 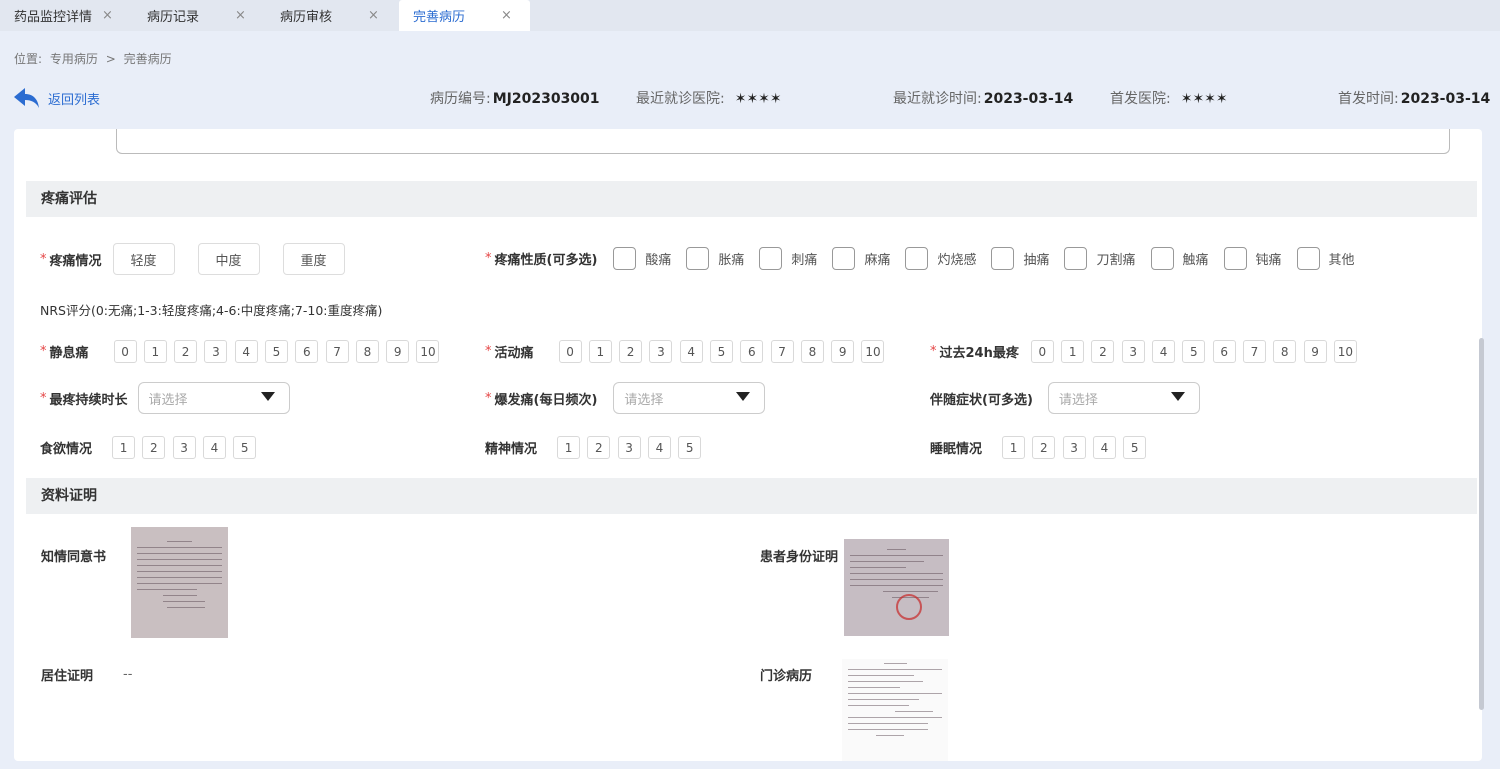 What do you see at coordinates (398, 351) in the screenshot?
I see `rest-pain-score-option: 9` at bounding box center [398, 351].